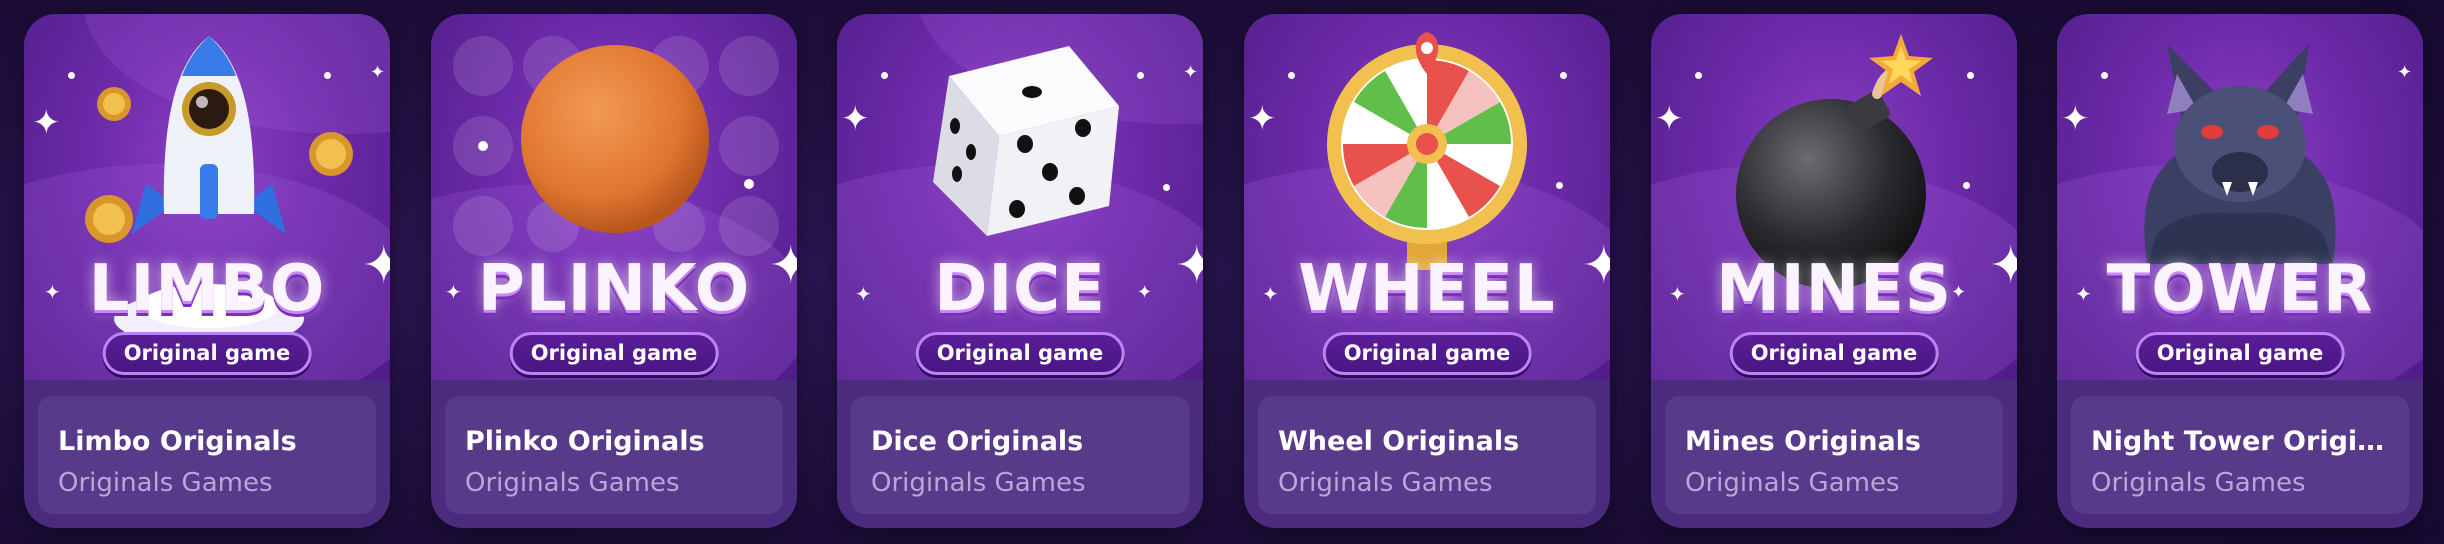 This screenshot has width=2444, height=544. Describe the element at coordinates (614, 289) in the screenshot. I see `game-logo-text: PLINKO` at that location.